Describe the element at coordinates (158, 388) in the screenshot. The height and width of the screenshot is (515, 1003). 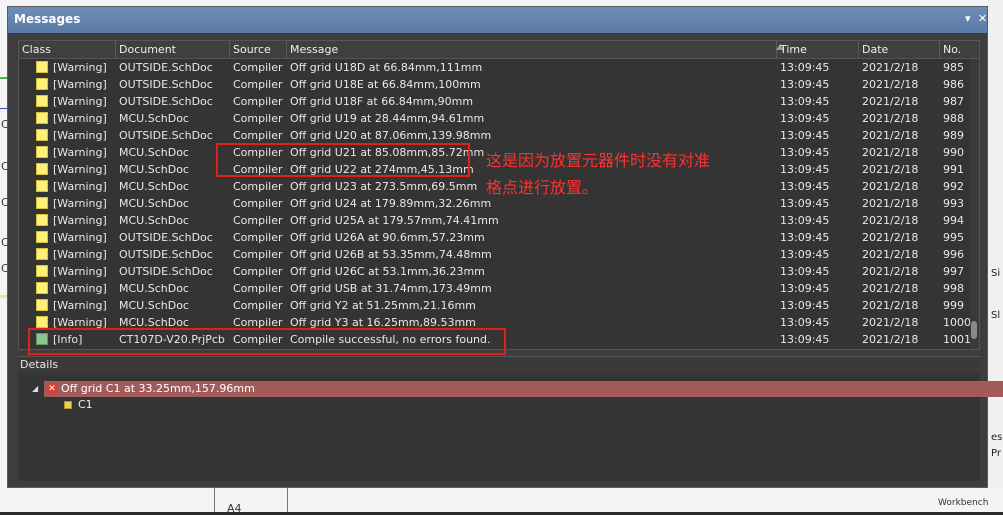
I see `details-selected-text: Off grid C1 at 33.25mm,157.96mm` at that location.